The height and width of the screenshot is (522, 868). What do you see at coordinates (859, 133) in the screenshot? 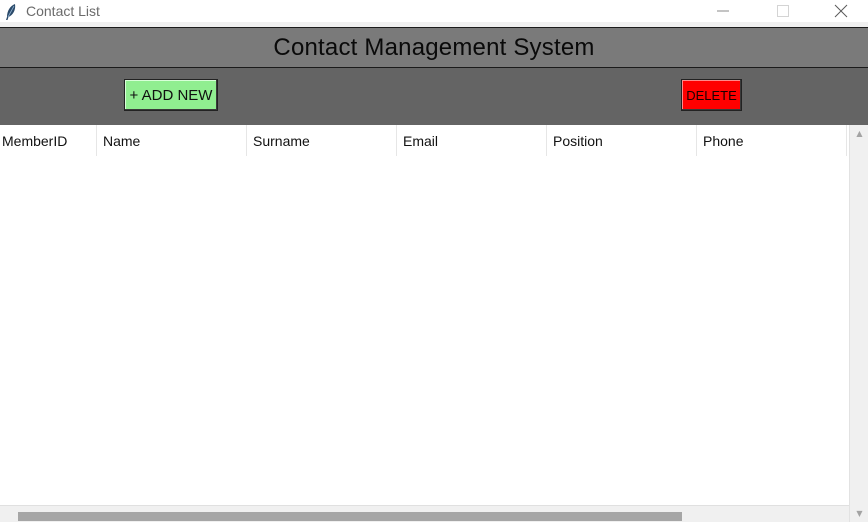
I see `scroll-up-icon: ▲` at bounding box center [859, 133].